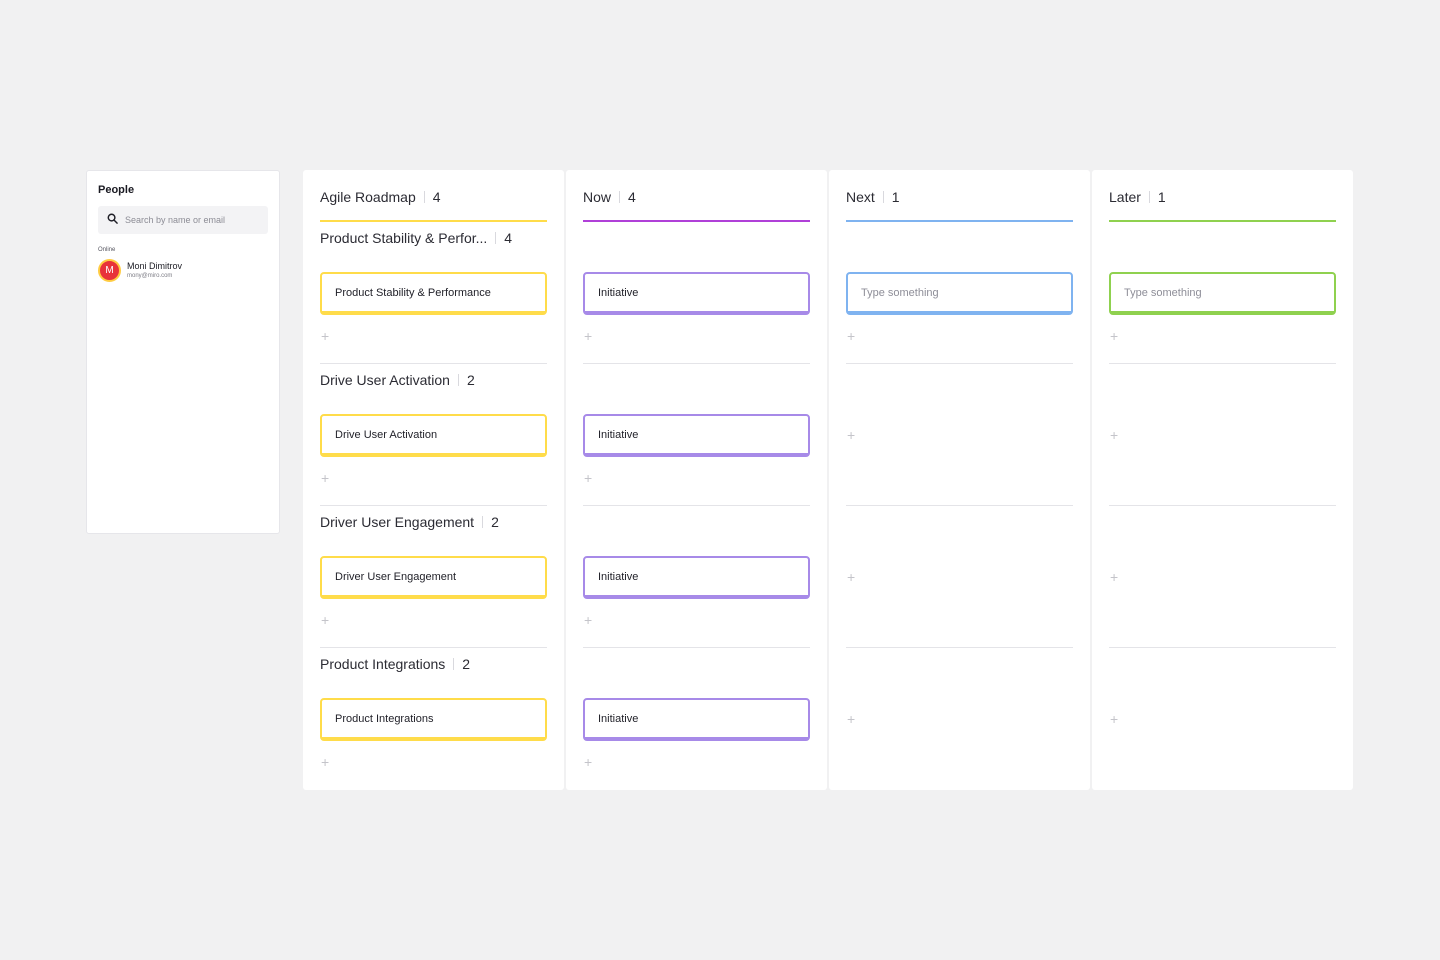  Describe the element at coordinates (508, 238) in the screenshot. I see `lane-count: 4` at that location.